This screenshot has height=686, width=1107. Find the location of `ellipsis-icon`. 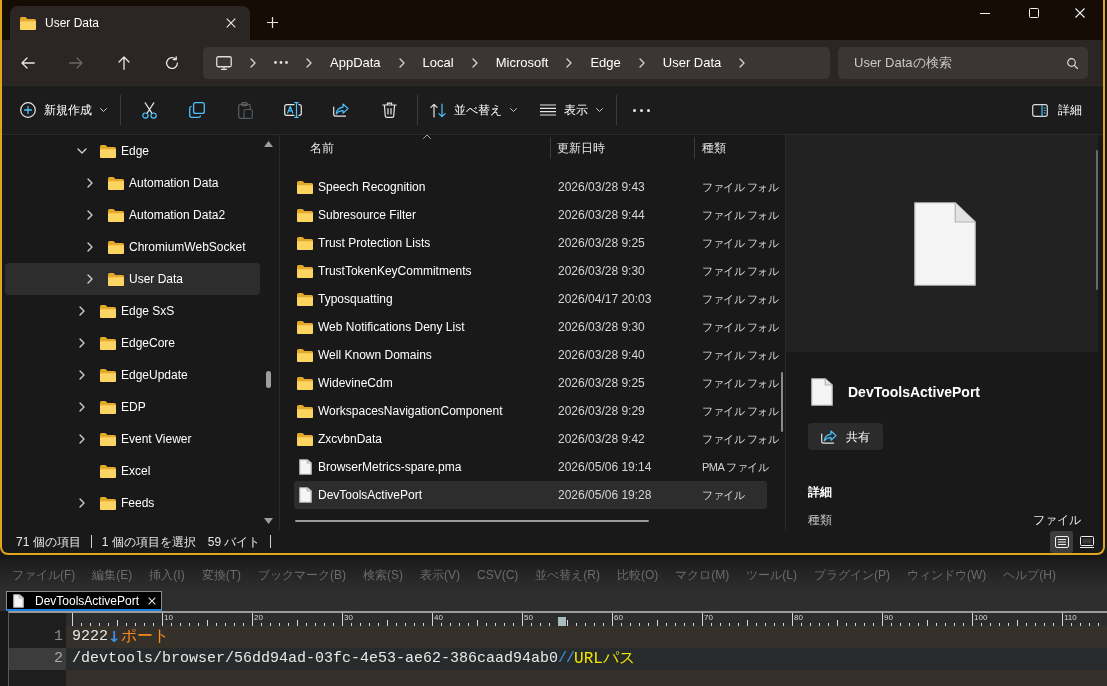

ellipsis-icon is located at coordinates (281, 62).